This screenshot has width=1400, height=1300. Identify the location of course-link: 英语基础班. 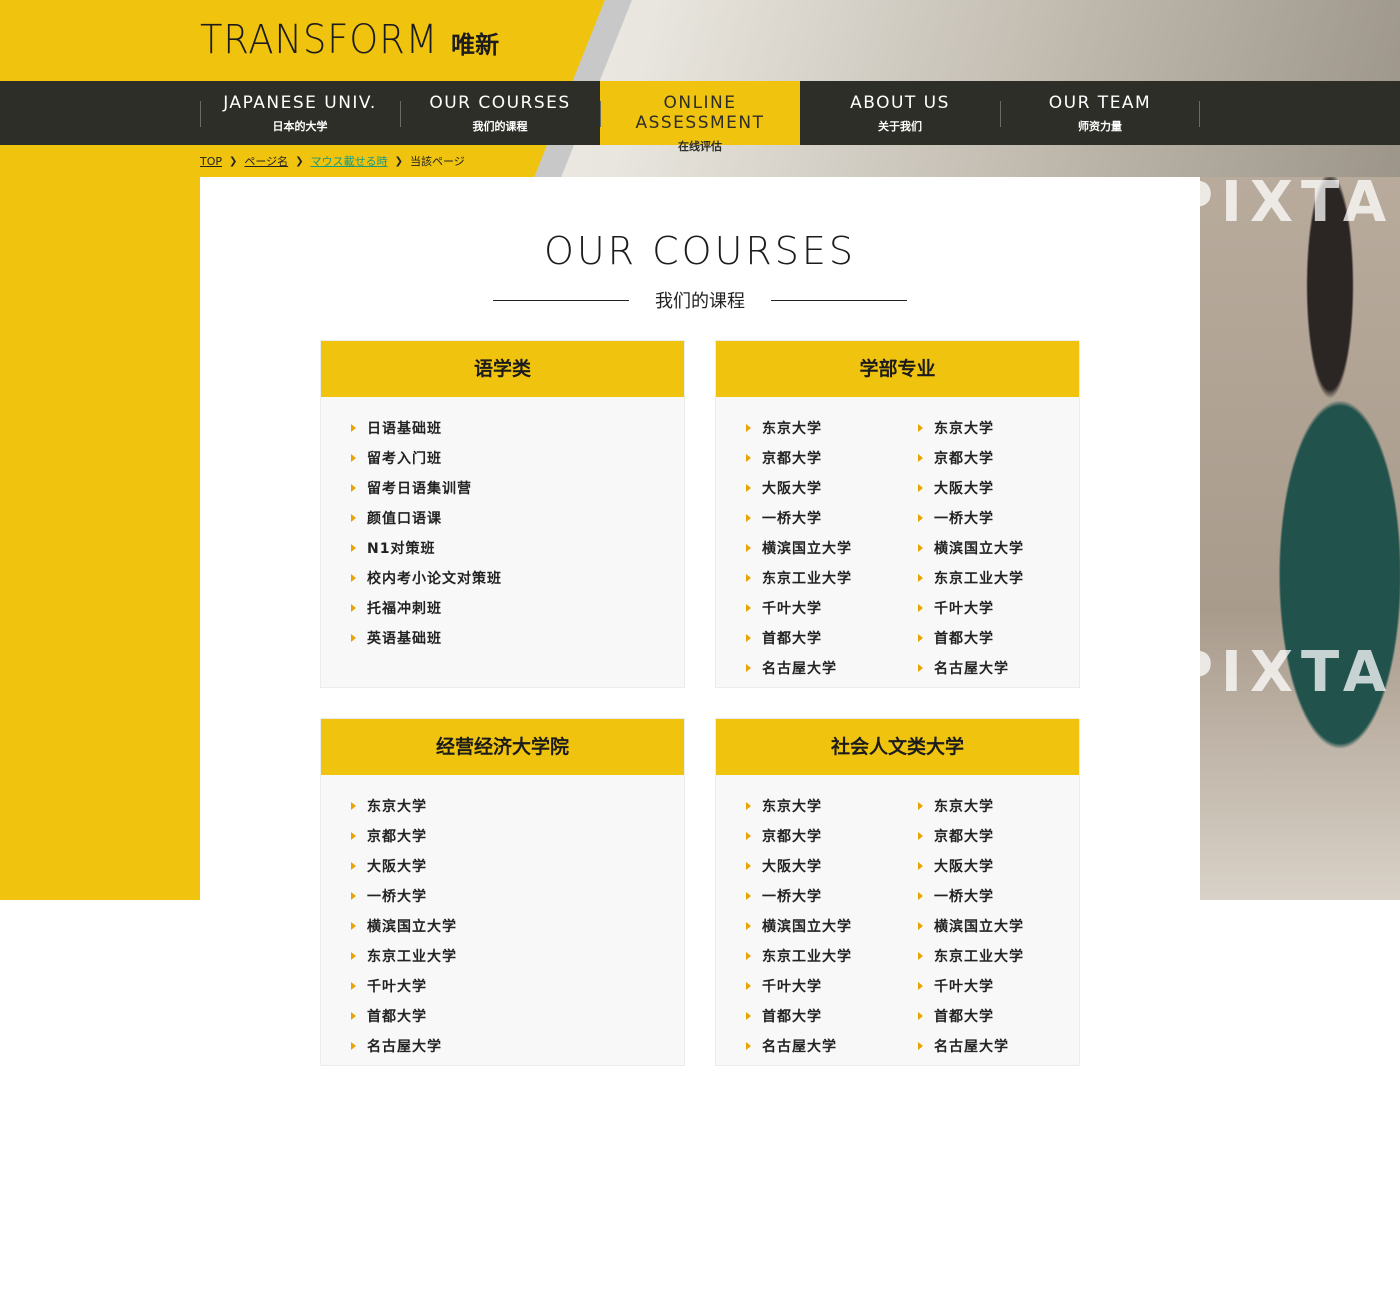
(426, 638).